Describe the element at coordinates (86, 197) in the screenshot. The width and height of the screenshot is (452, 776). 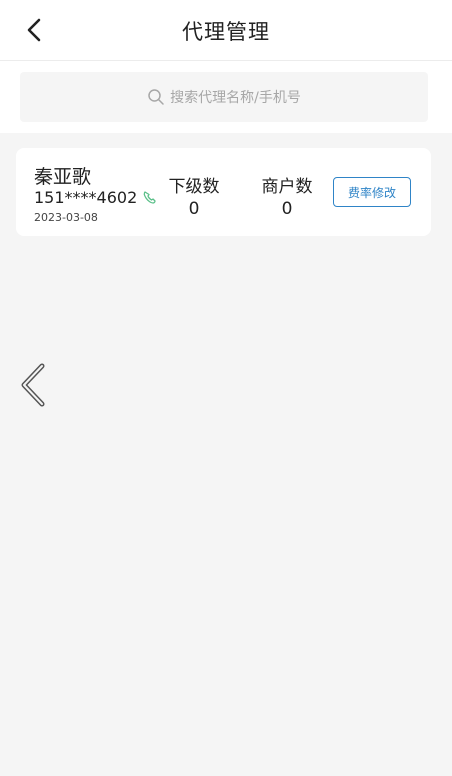
I see `agent-phone: 151****4602` at that location.